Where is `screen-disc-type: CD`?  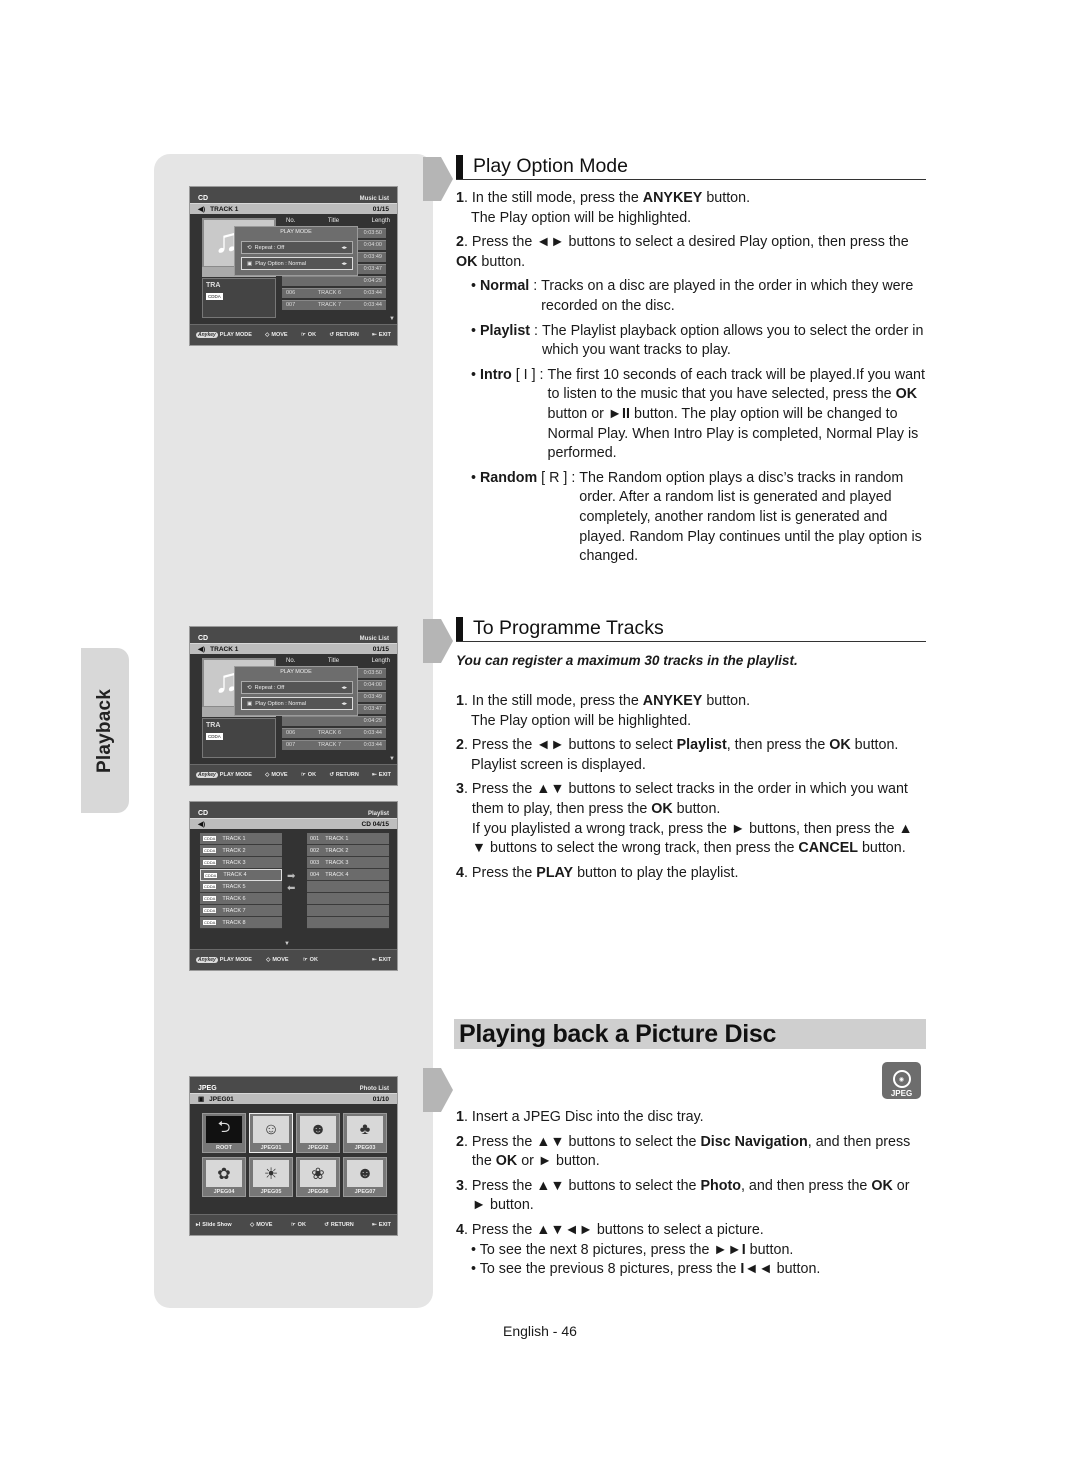 screen-disc-type: CD is located at coordinates (203, 198).